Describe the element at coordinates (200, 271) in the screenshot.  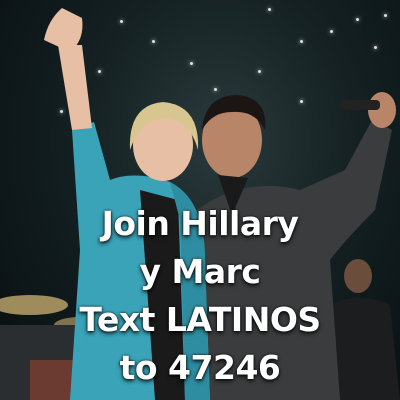
I see `caption-line-2: y Marc` at that location.